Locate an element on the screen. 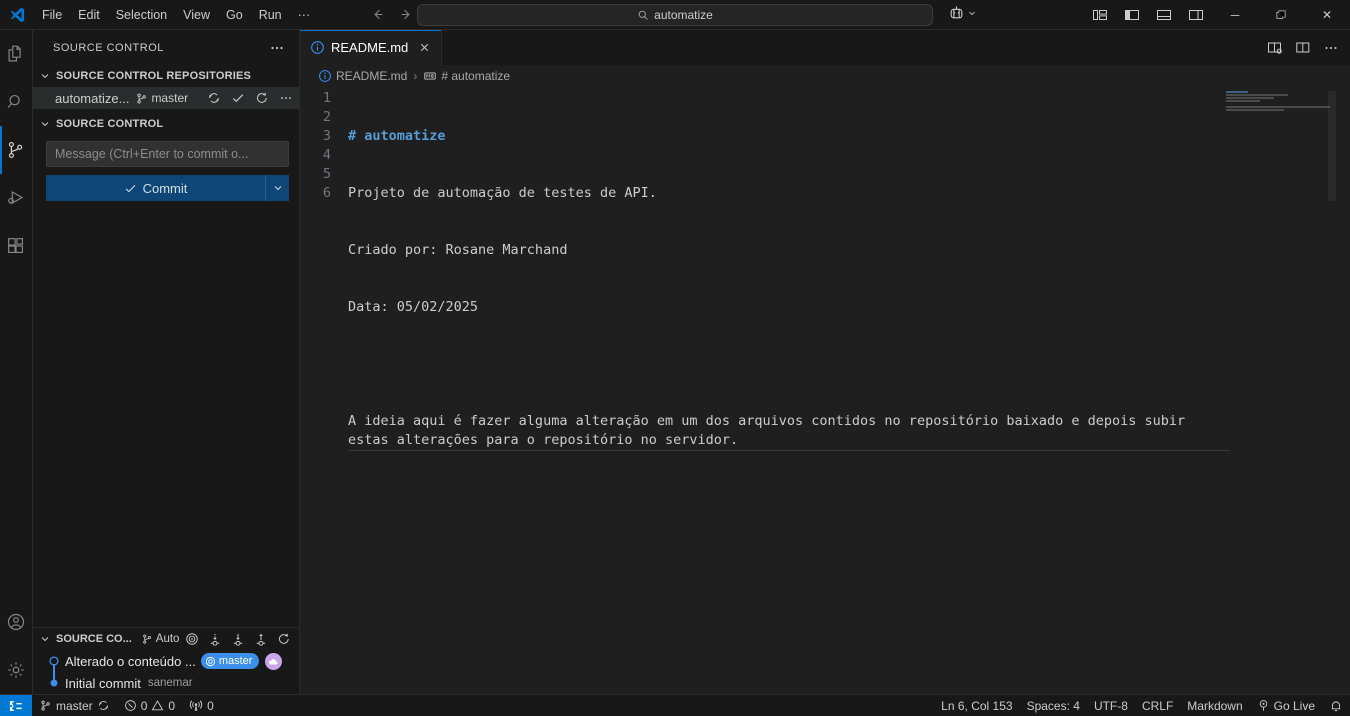 This screenshot has width=1350, height=716. toggle-secondary-sidebar-icon is located at coordinates (1196, 15).